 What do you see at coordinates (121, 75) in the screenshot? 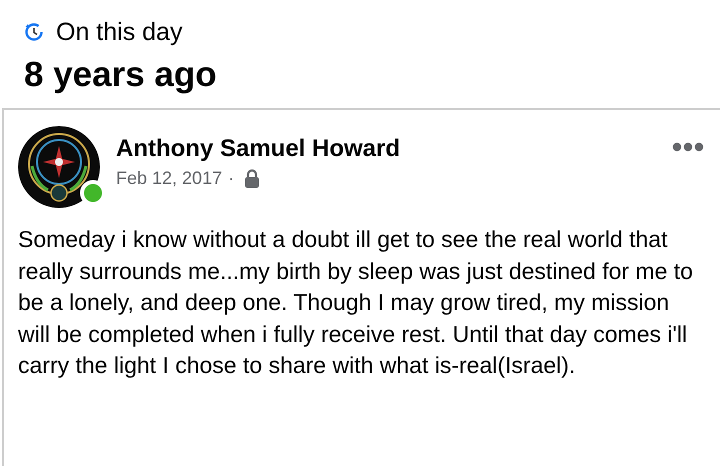
I see `section-title: 8 years ago` at bounding box center [121, 75].